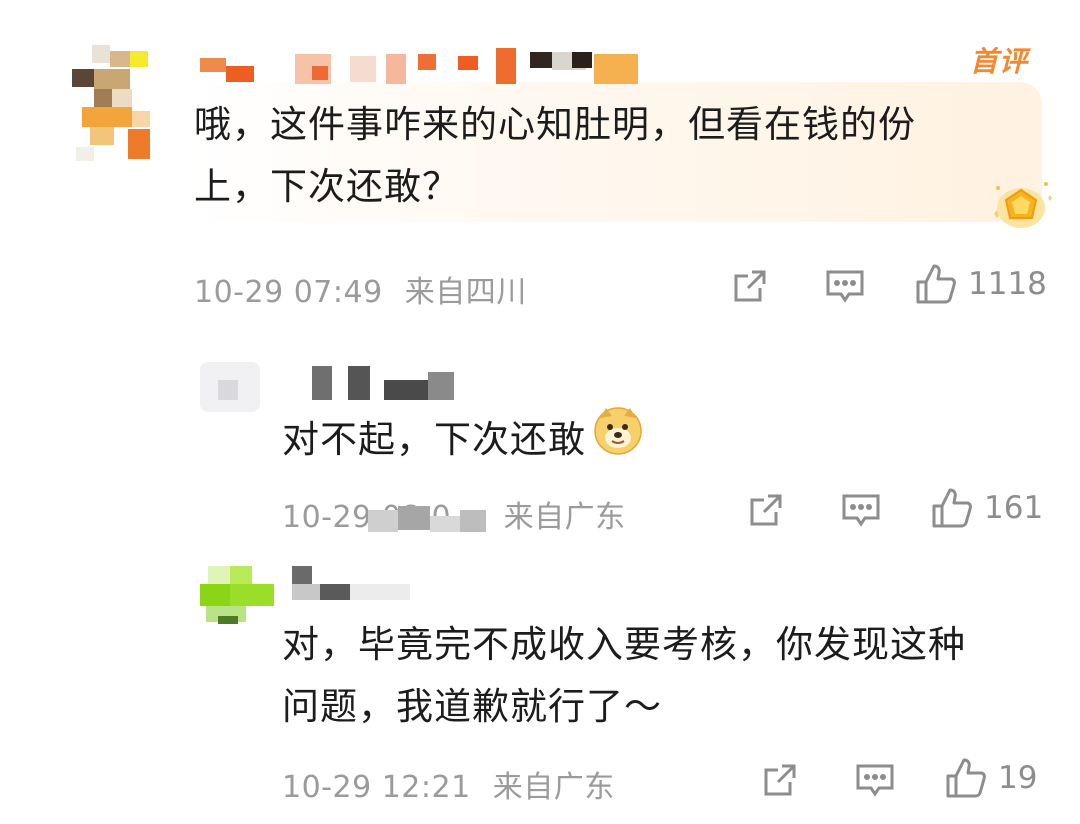 The width and height of the screenshot is (1080, 824). What do you see at coordinates (434, 439) in the screenshot?
I see `comment-text-line: 对不起，下次还敢` at bounding box center [434, 439].